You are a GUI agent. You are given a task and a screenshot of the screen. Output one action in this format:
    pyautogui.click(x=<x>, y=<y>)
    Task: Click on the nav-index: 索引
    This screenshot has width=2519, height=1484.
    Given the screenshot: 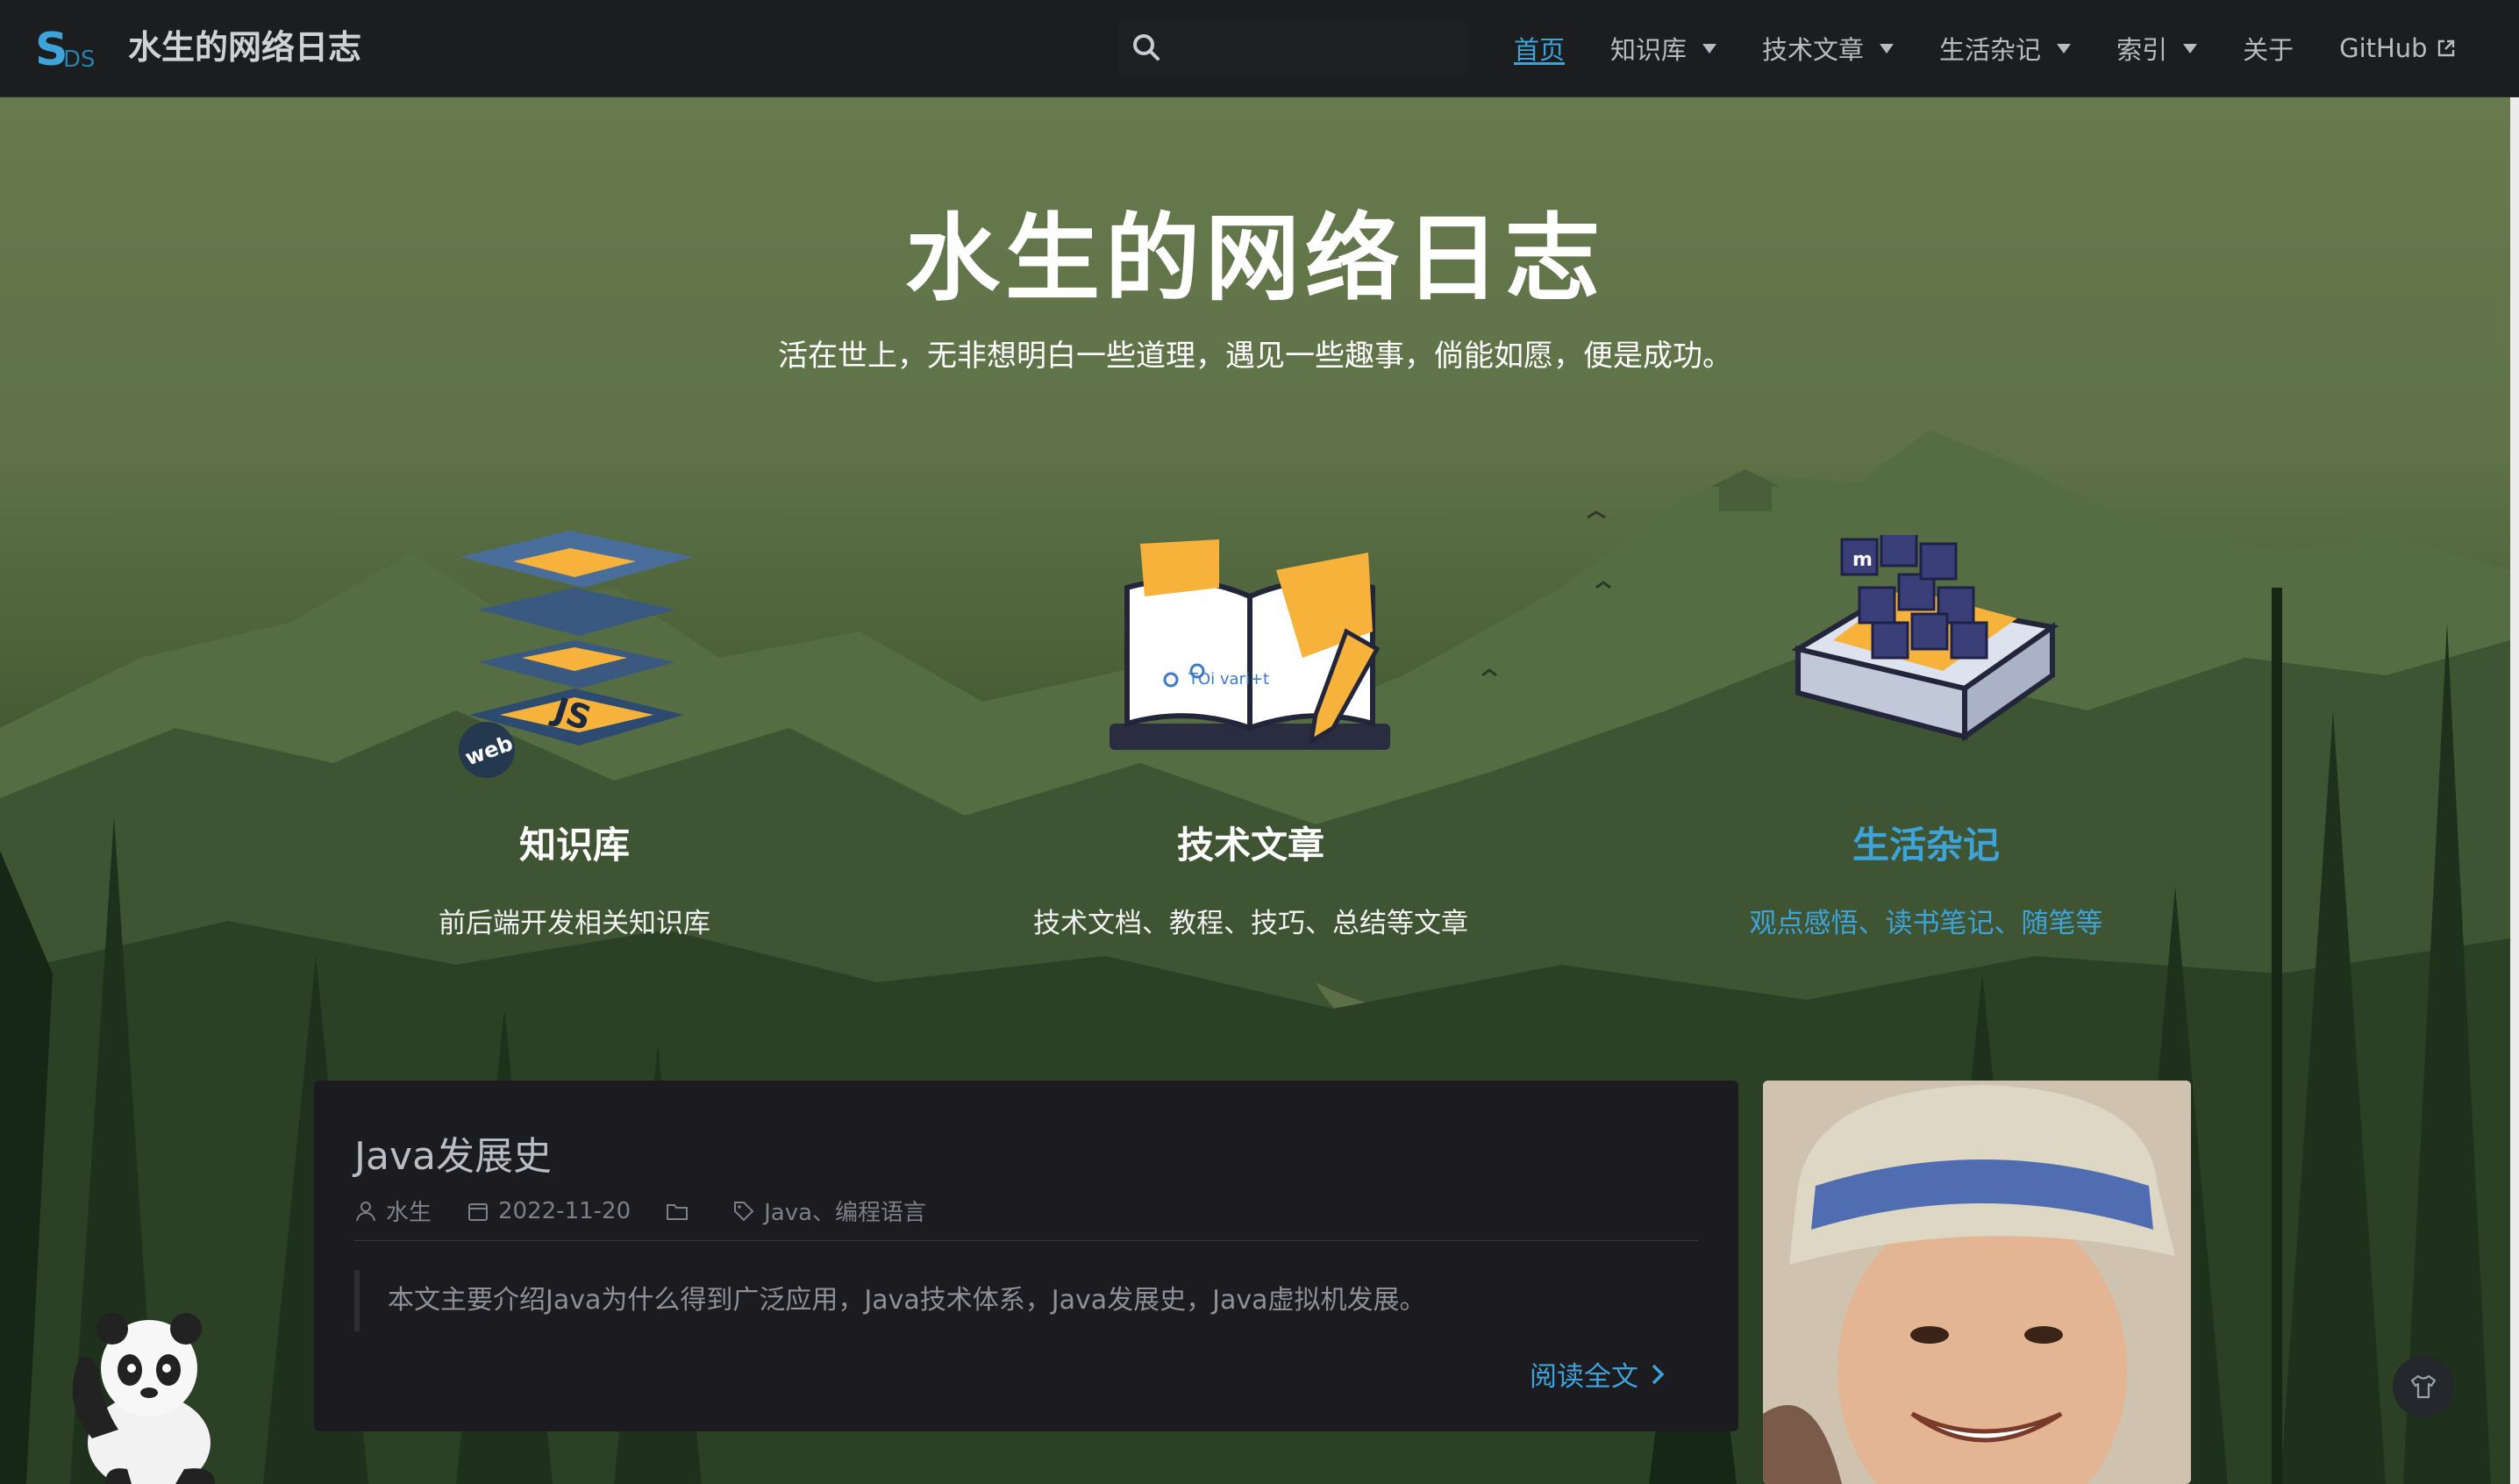 What is the action you would take?
    pyautogui.click(x=2157, y=48)
    